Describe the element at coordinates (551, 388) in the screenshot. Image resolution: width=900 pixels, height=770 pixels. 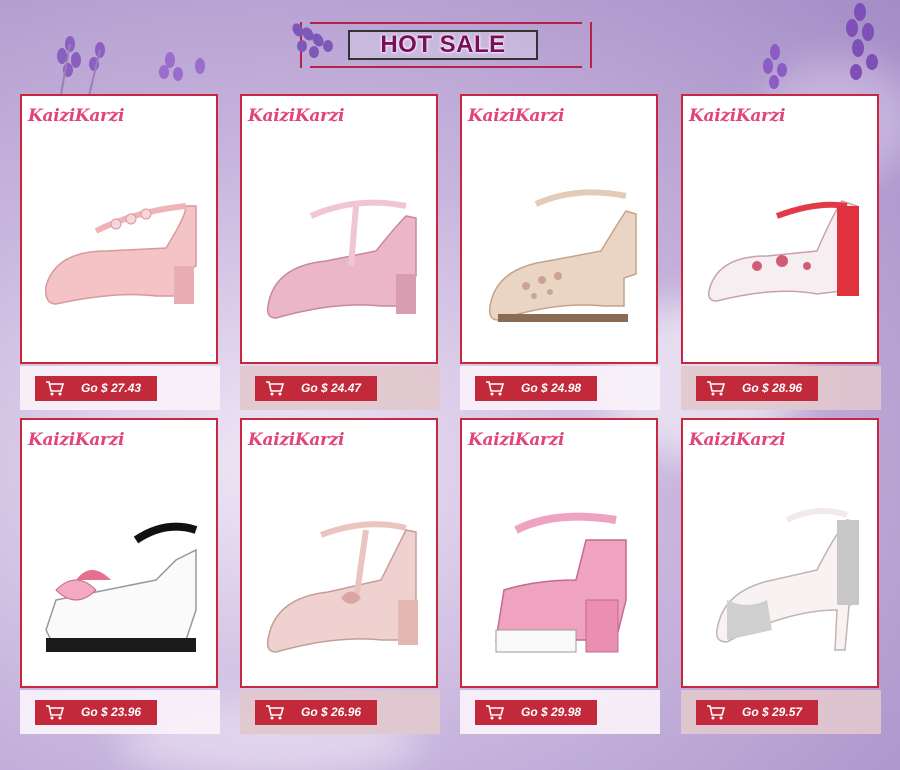
I see `price-label: Go $ 24.98` at that location.